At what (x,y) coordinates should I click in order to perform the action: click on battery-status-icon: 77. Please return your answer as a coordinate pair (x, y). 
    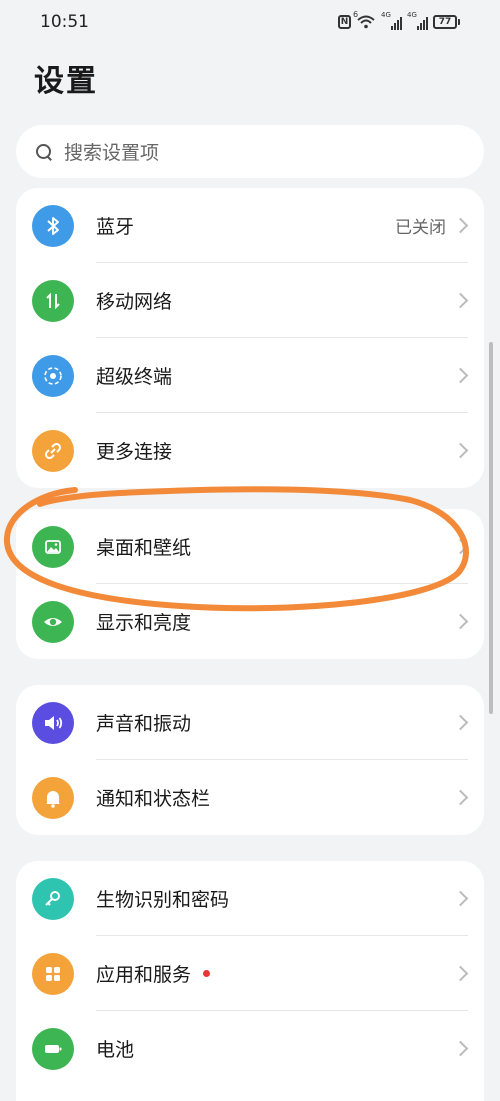
    Looking at the image, I should click on (446, 22).